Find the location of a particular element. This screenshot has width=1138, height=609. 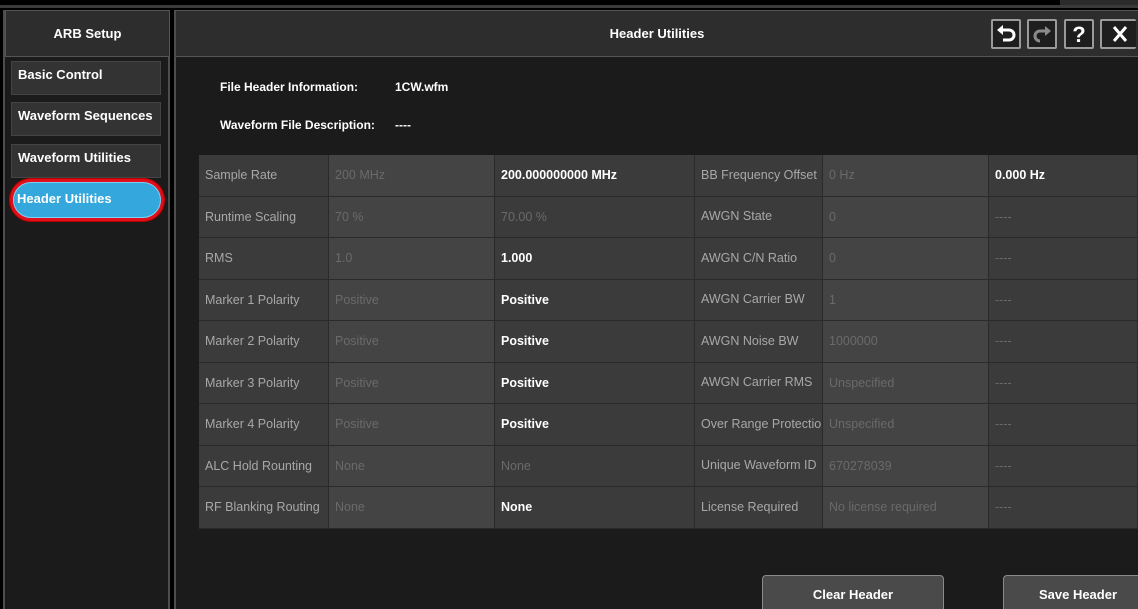

undo-icon is located at coordinates (1006, 33).